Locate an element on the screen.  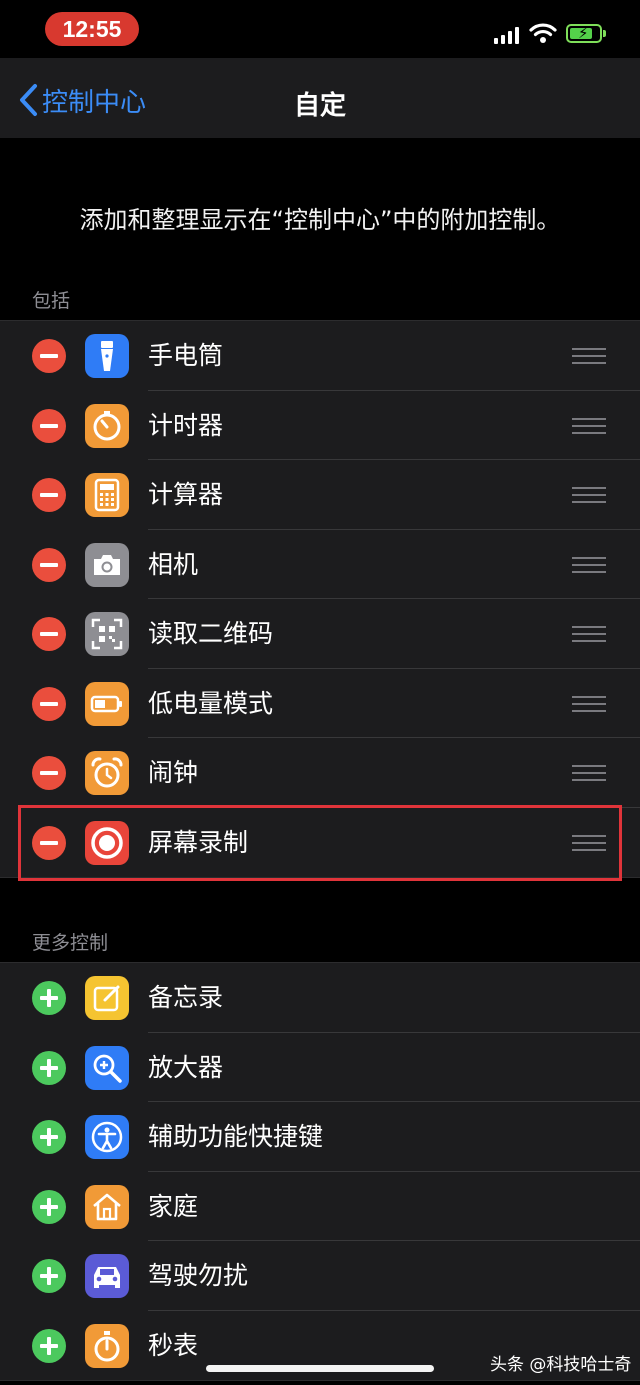
control-label: 读取二维码 is located at coordinates (211, 633).